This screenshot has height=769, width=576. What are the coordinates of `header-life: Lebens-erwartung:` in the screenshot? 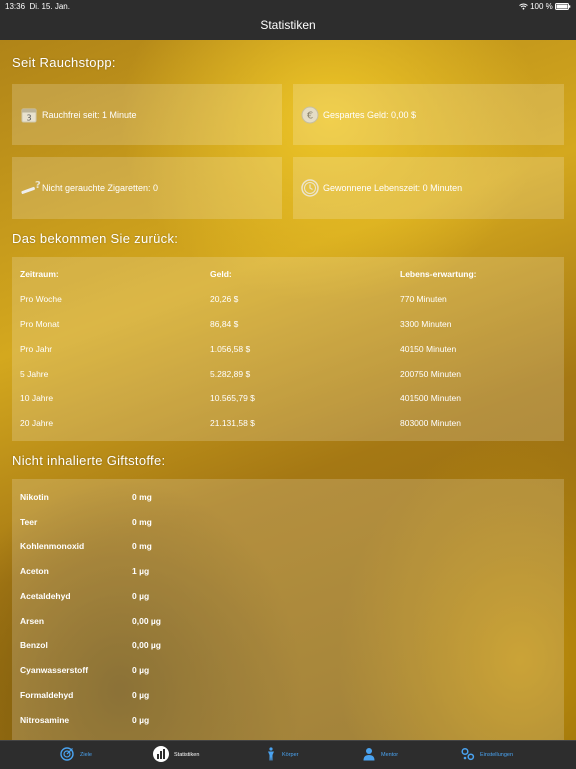 It's located at (438, 274).